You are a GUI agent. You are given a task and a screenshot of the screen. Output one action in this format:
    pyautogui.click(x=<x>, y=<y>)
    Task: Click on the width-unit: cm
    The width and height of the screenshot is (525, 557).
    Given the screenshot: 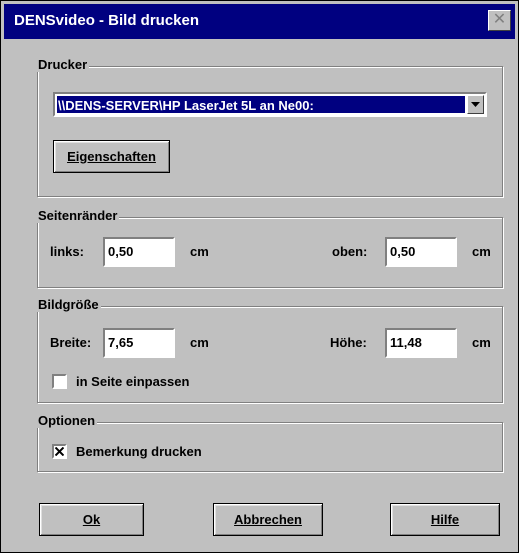 What is the action you would take?
    pyautogui.click(x=199, y=342)
    